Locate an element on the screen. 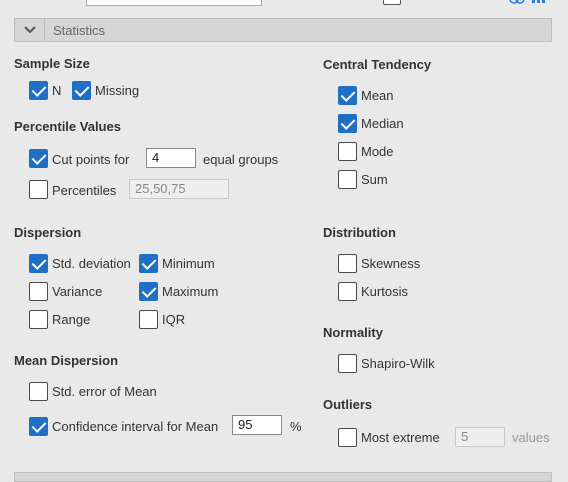 The height and width of the screenshot is (482, 568). mean-label: Mean is located at coordinates (377, 95).